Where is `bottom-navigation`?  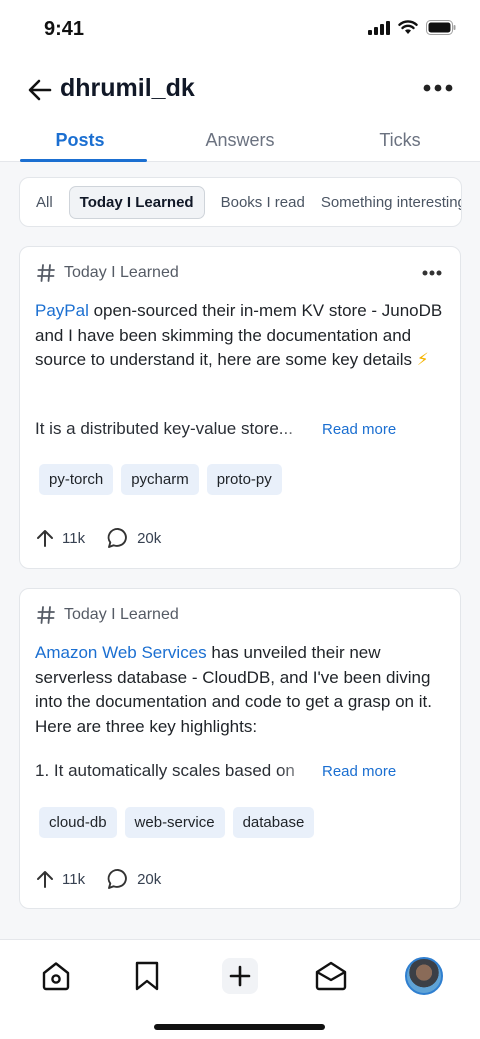
bottom-navigation is located at coordinates (240, 989).